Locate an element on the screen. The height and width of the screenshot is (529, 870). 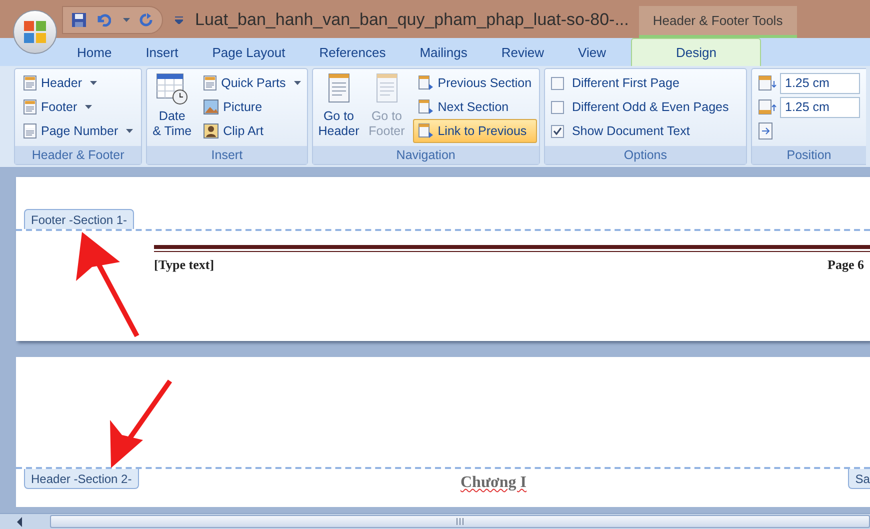
link-icon is located at coordinates (426, 131).